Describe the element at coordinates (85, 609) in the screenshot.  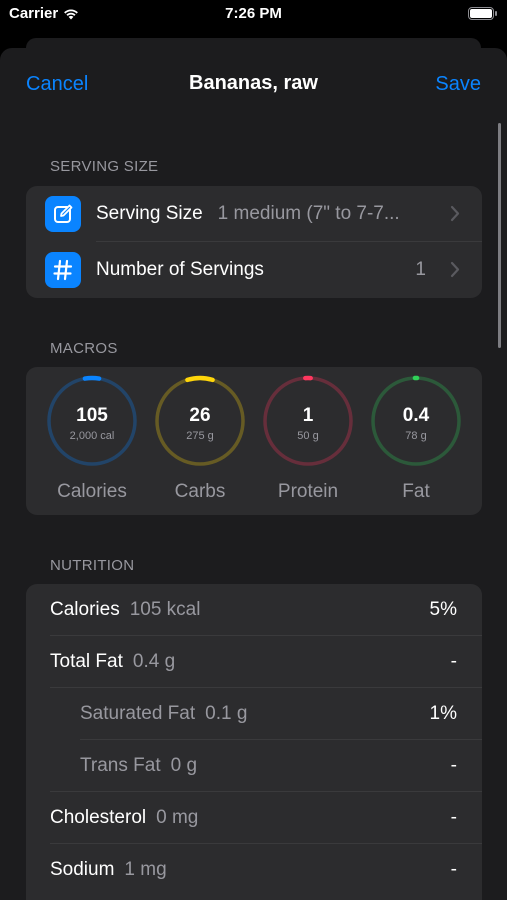
I see `nutrient-label: Calories` at that location.